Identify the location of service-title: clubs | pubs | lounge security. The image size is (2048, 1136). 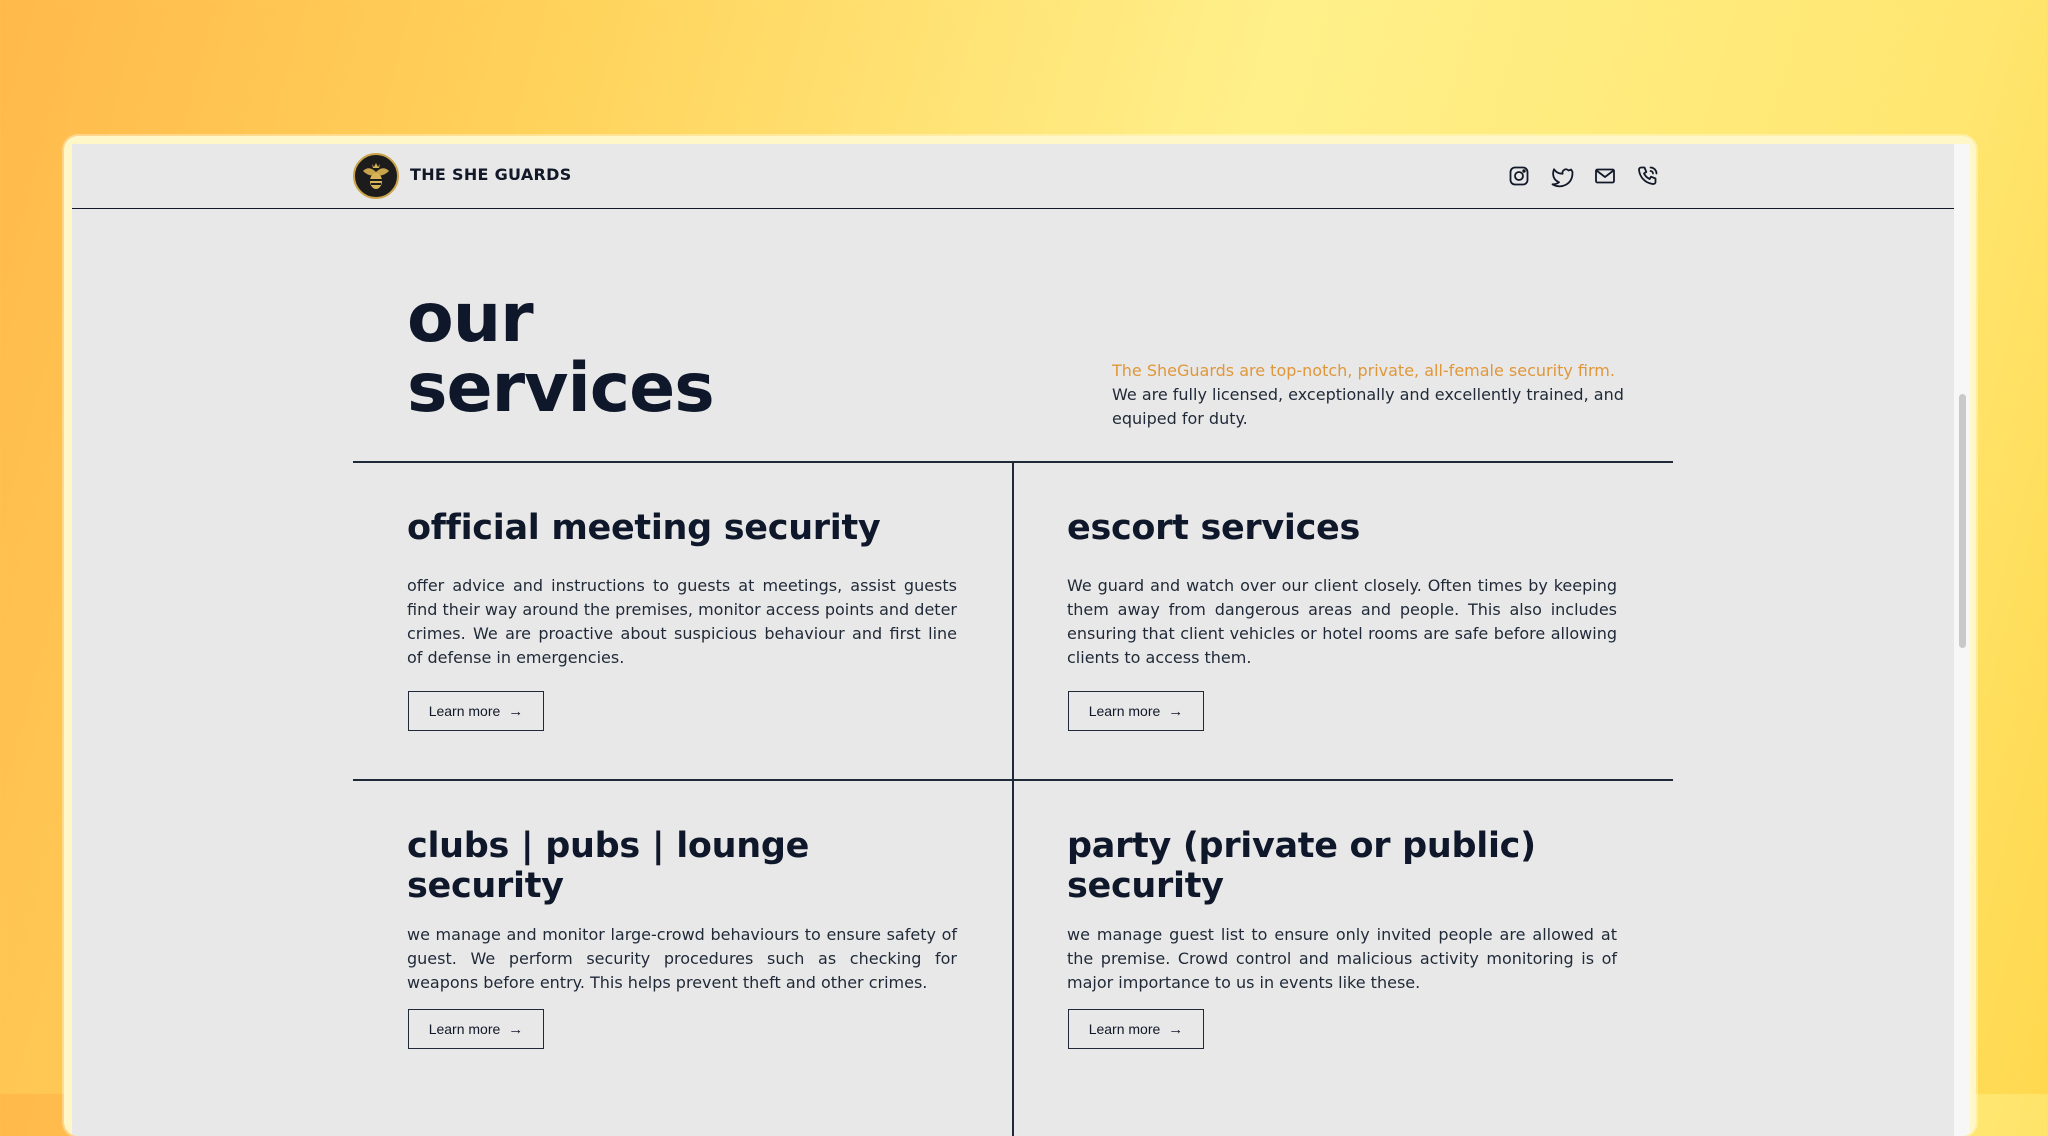
(608, 866).